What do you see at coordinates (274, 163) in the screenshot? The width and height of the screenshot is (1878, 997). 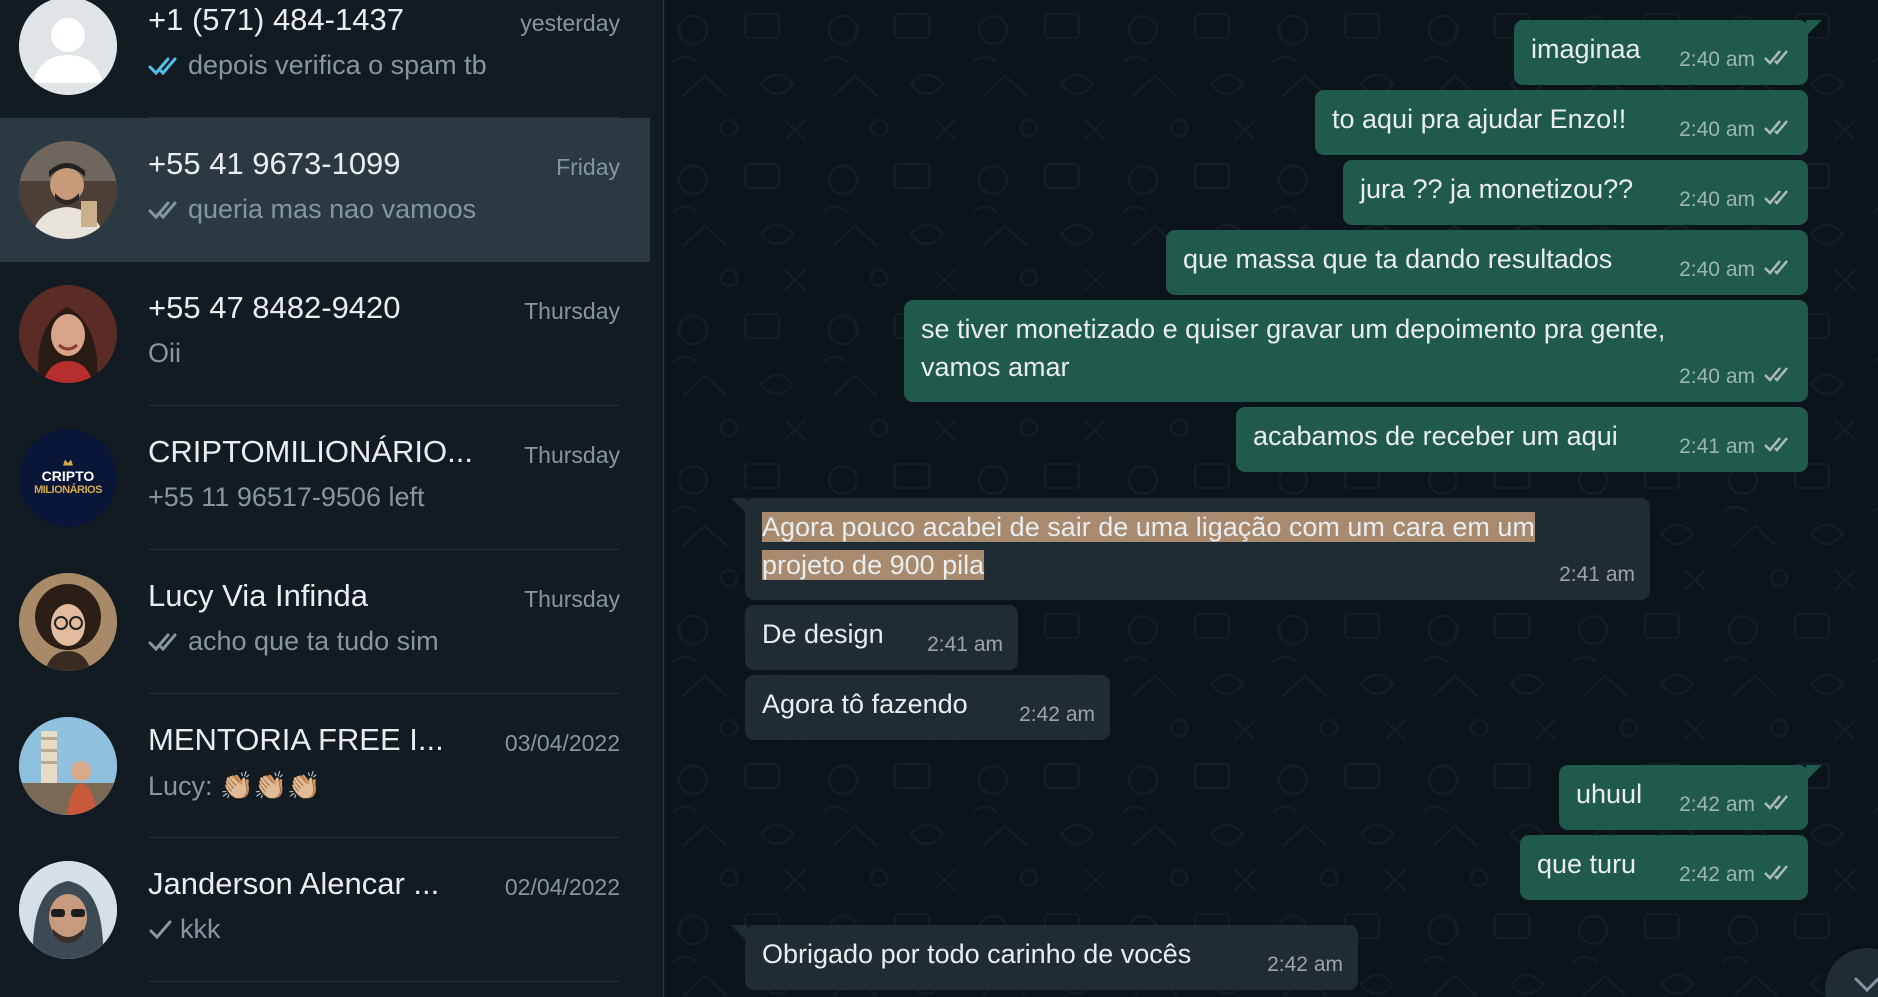 I see `chat-name: +55 41 9673-1099` at bounding box center [274, 163].